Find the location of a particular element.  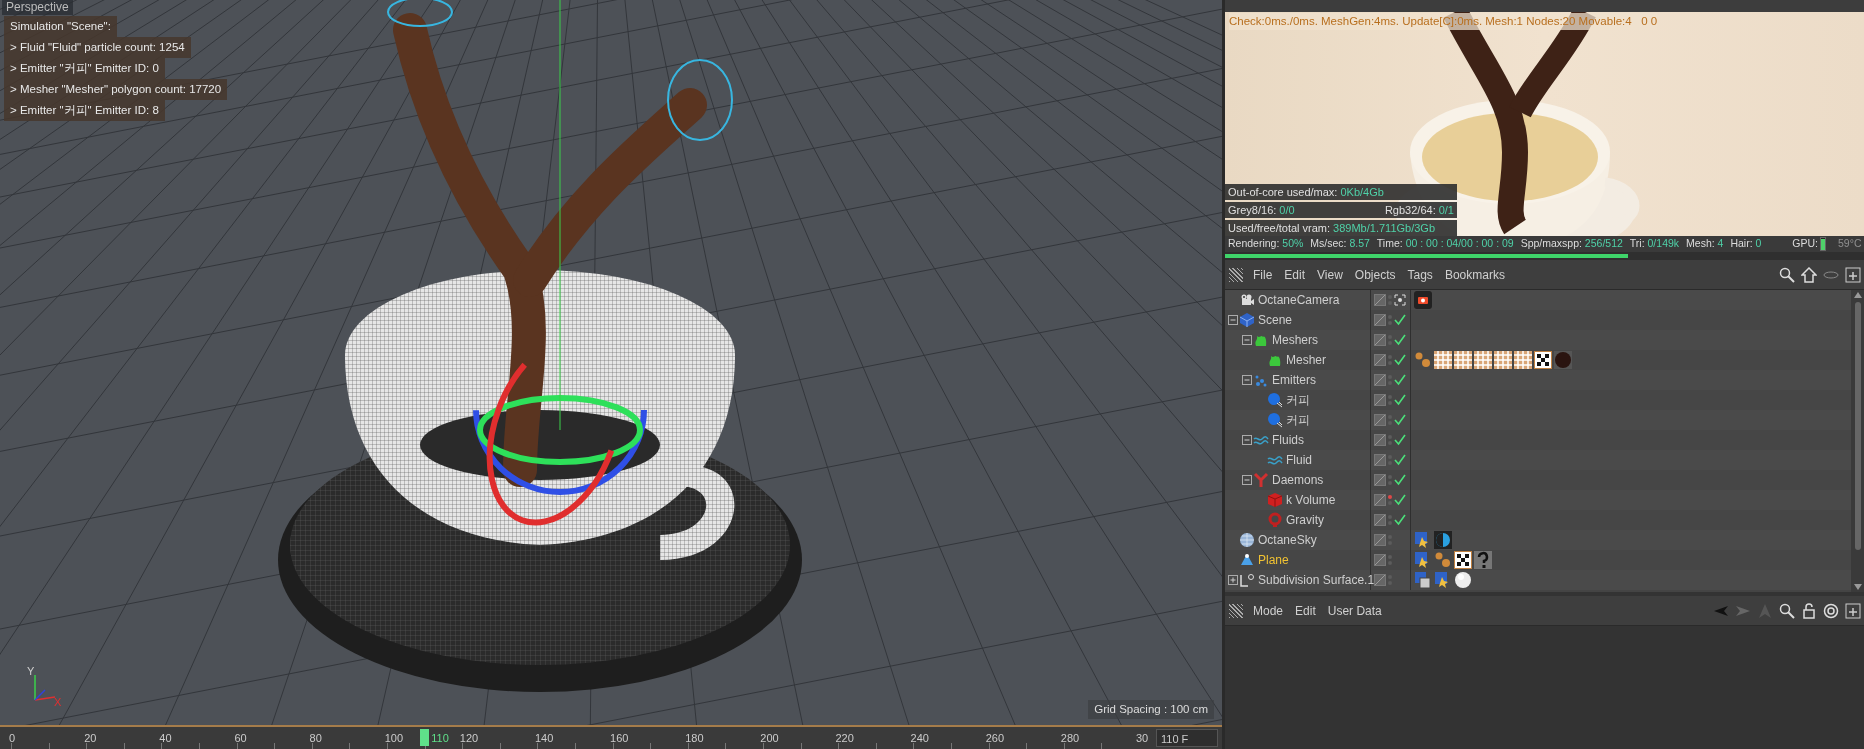

menu-item: File is located at coordinates (1263, 274).